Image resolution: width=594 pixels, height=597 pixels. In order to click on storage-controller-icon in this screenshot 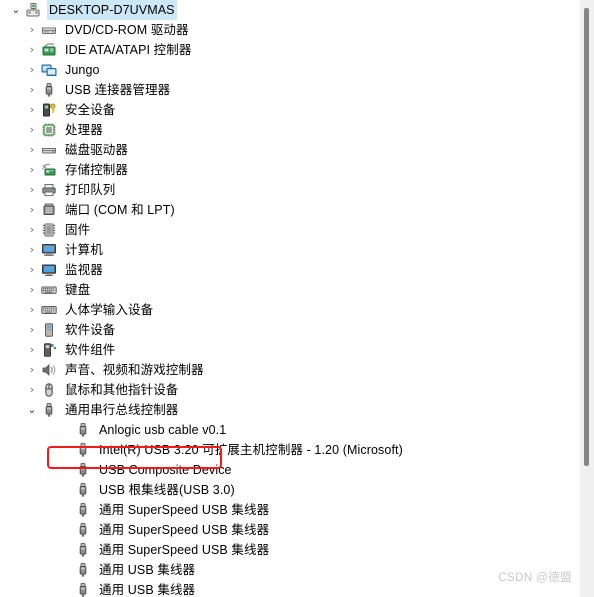, I will do `click(49, 170)`.